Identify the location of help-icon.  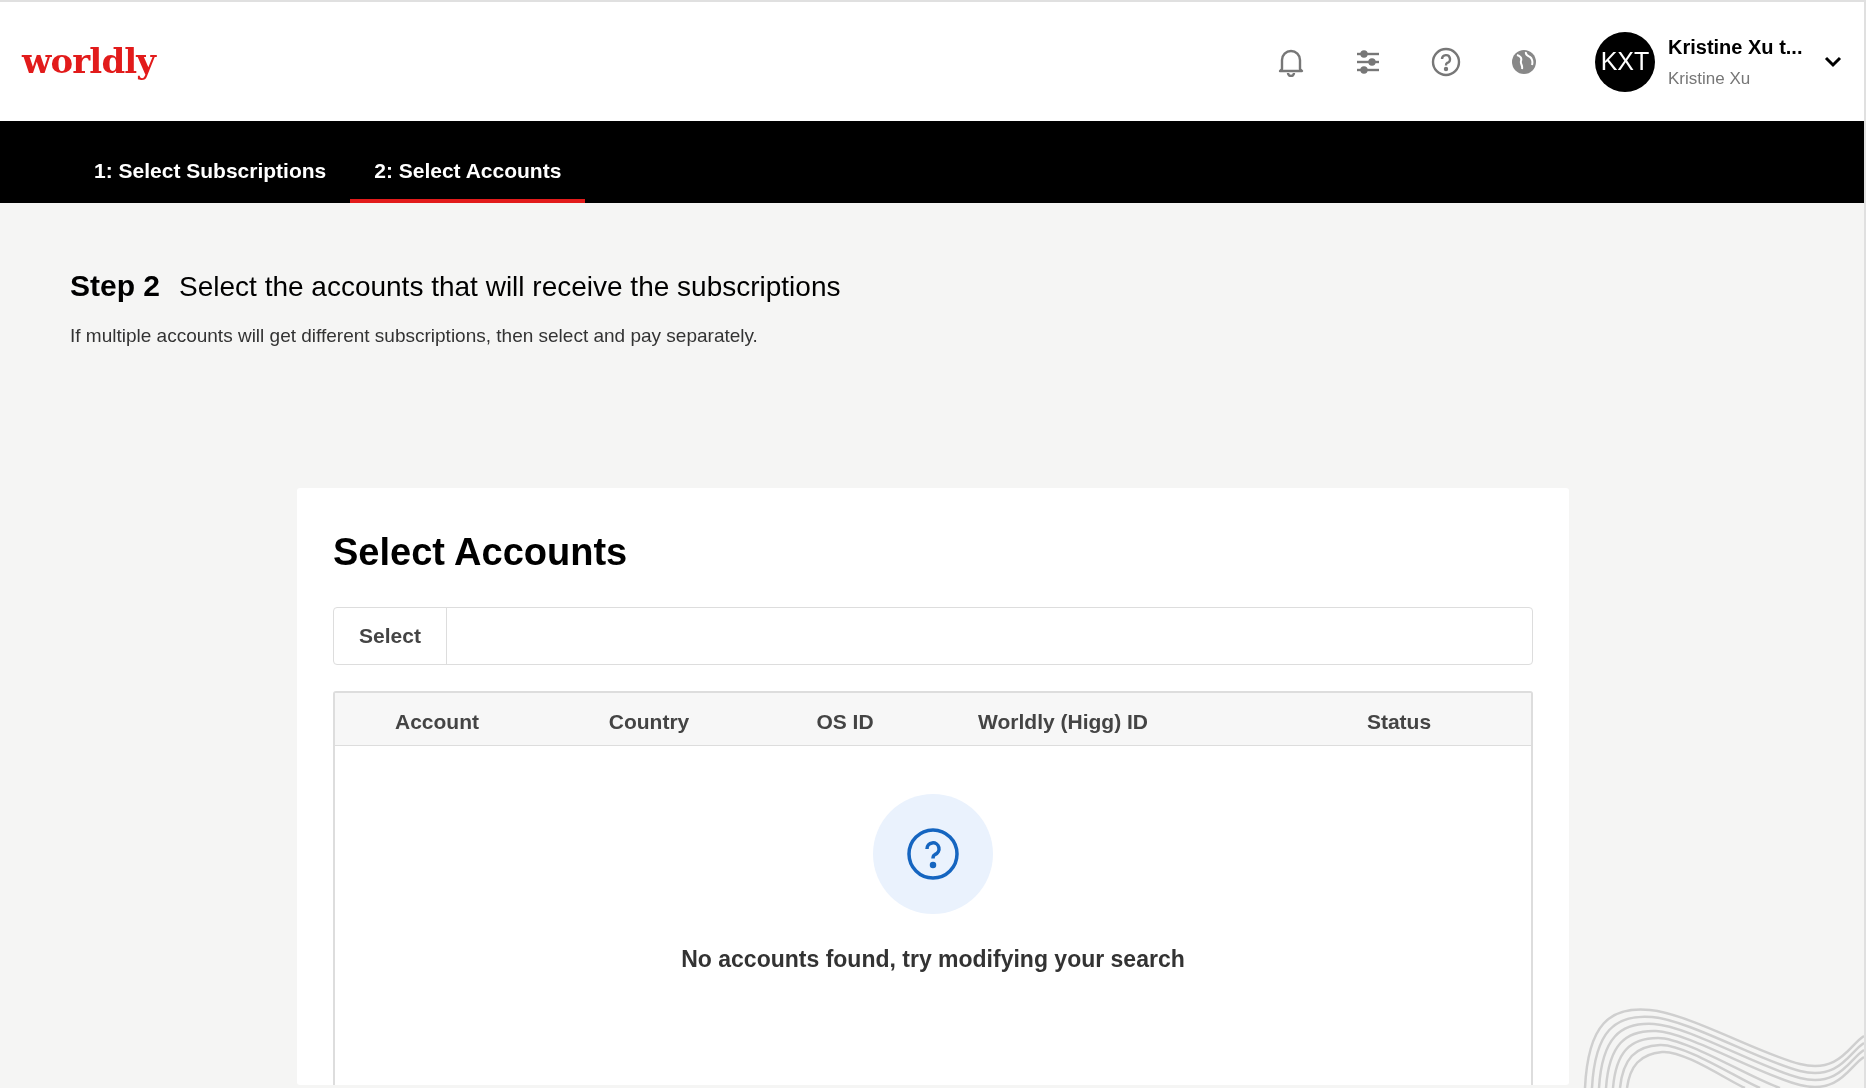
(1446, 61).